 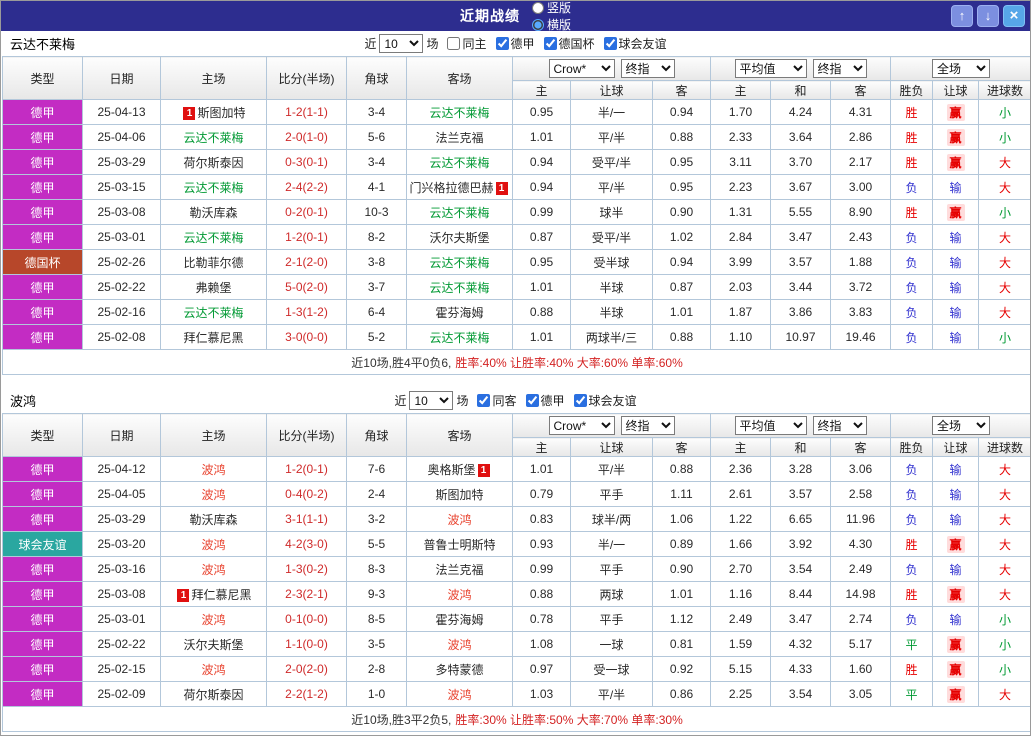 I want to click on score-cell: 1-3(1-2), so click(x=306, y=312).